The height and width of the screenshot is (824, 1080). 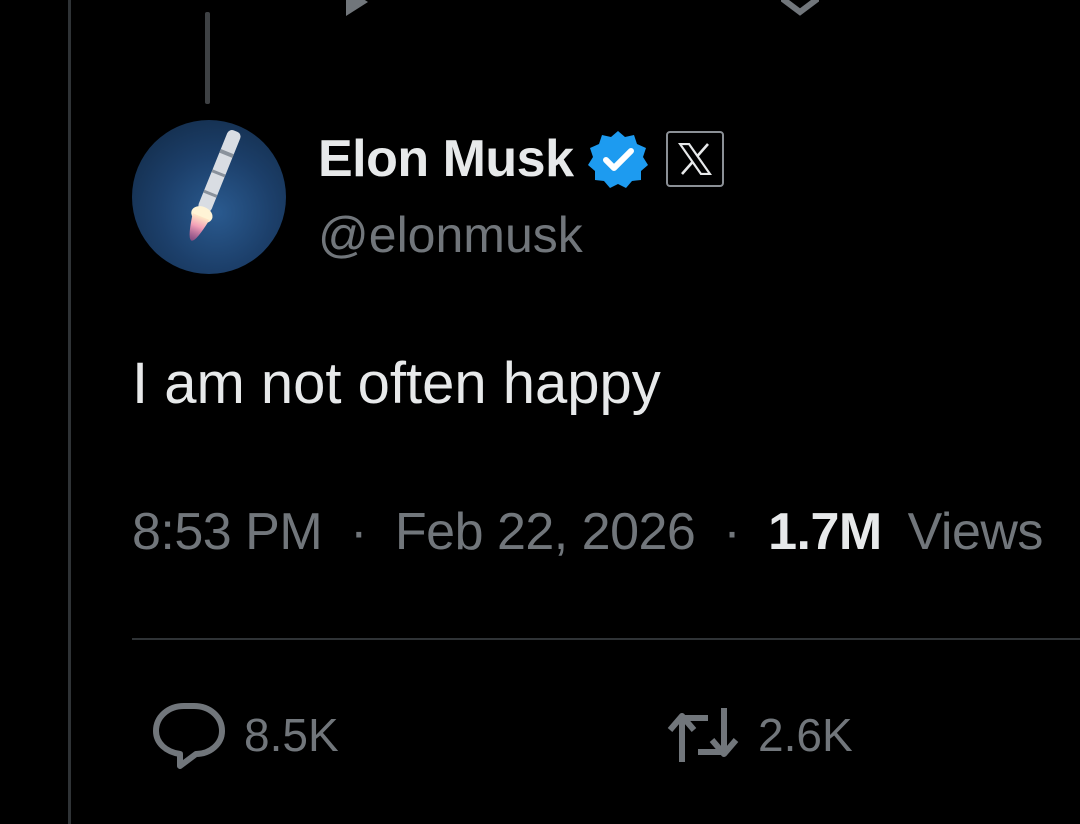 I want to click on tweet-meta: 8:53 PM · Feb 22, 2026 · 1.7M Views, so click(x=587, y=532).